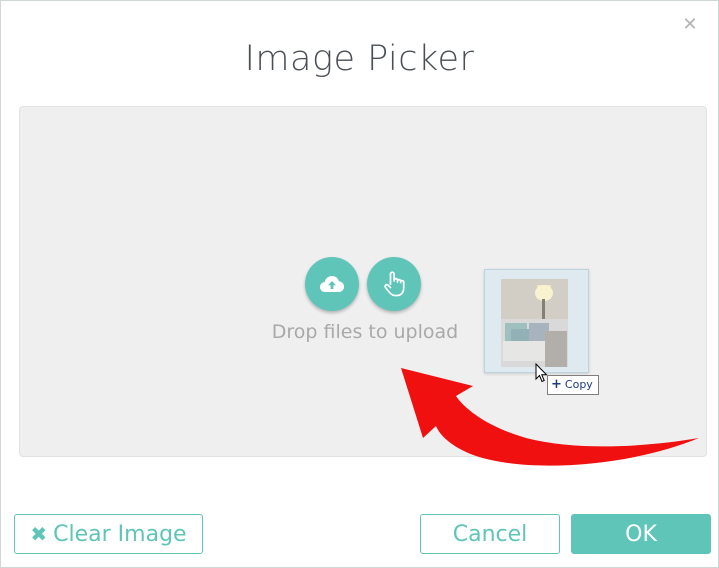 This screenshot has height=568, width=719. Describe the element at coordinates (359, 59) in the screenshot. I see `dialog-title: Image Picker` at that location.